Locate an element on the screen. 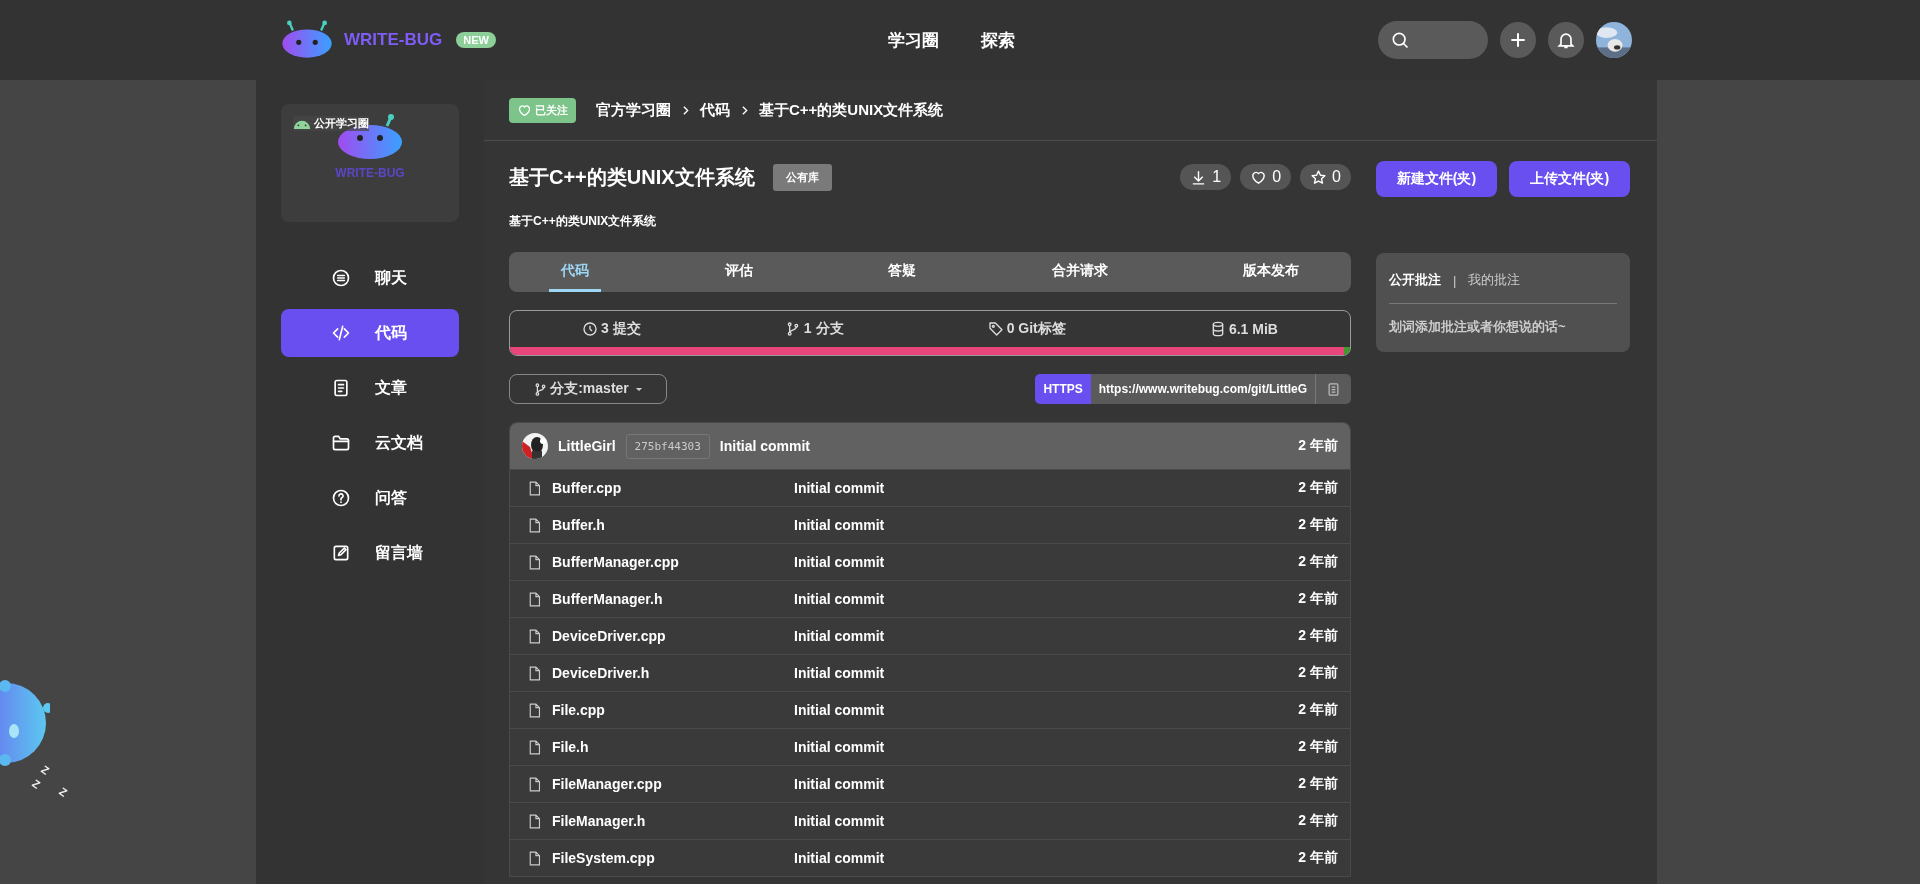 The height and width of the screenshot is (884, 1920). star-count-button: 0 is located at coordinates (1325, 177).